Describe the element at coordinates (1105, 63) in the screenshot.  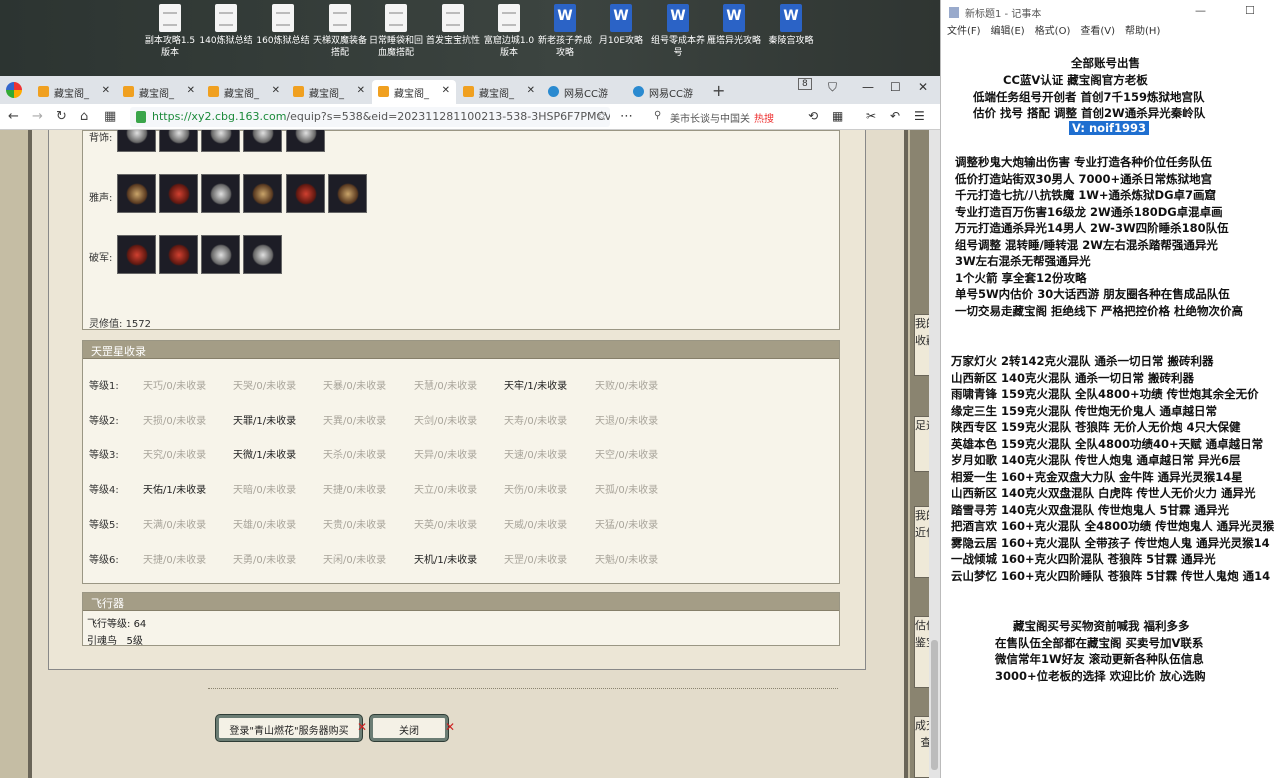
I see `notepad-line: 全部账号出售` at that location.